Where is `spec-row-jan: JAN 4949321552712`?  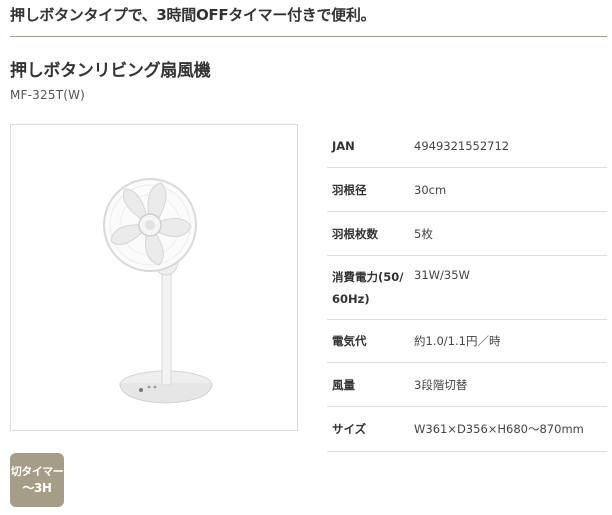 spec-row-jan: JAN 4949321552712 is located at coordinates (467, 146).